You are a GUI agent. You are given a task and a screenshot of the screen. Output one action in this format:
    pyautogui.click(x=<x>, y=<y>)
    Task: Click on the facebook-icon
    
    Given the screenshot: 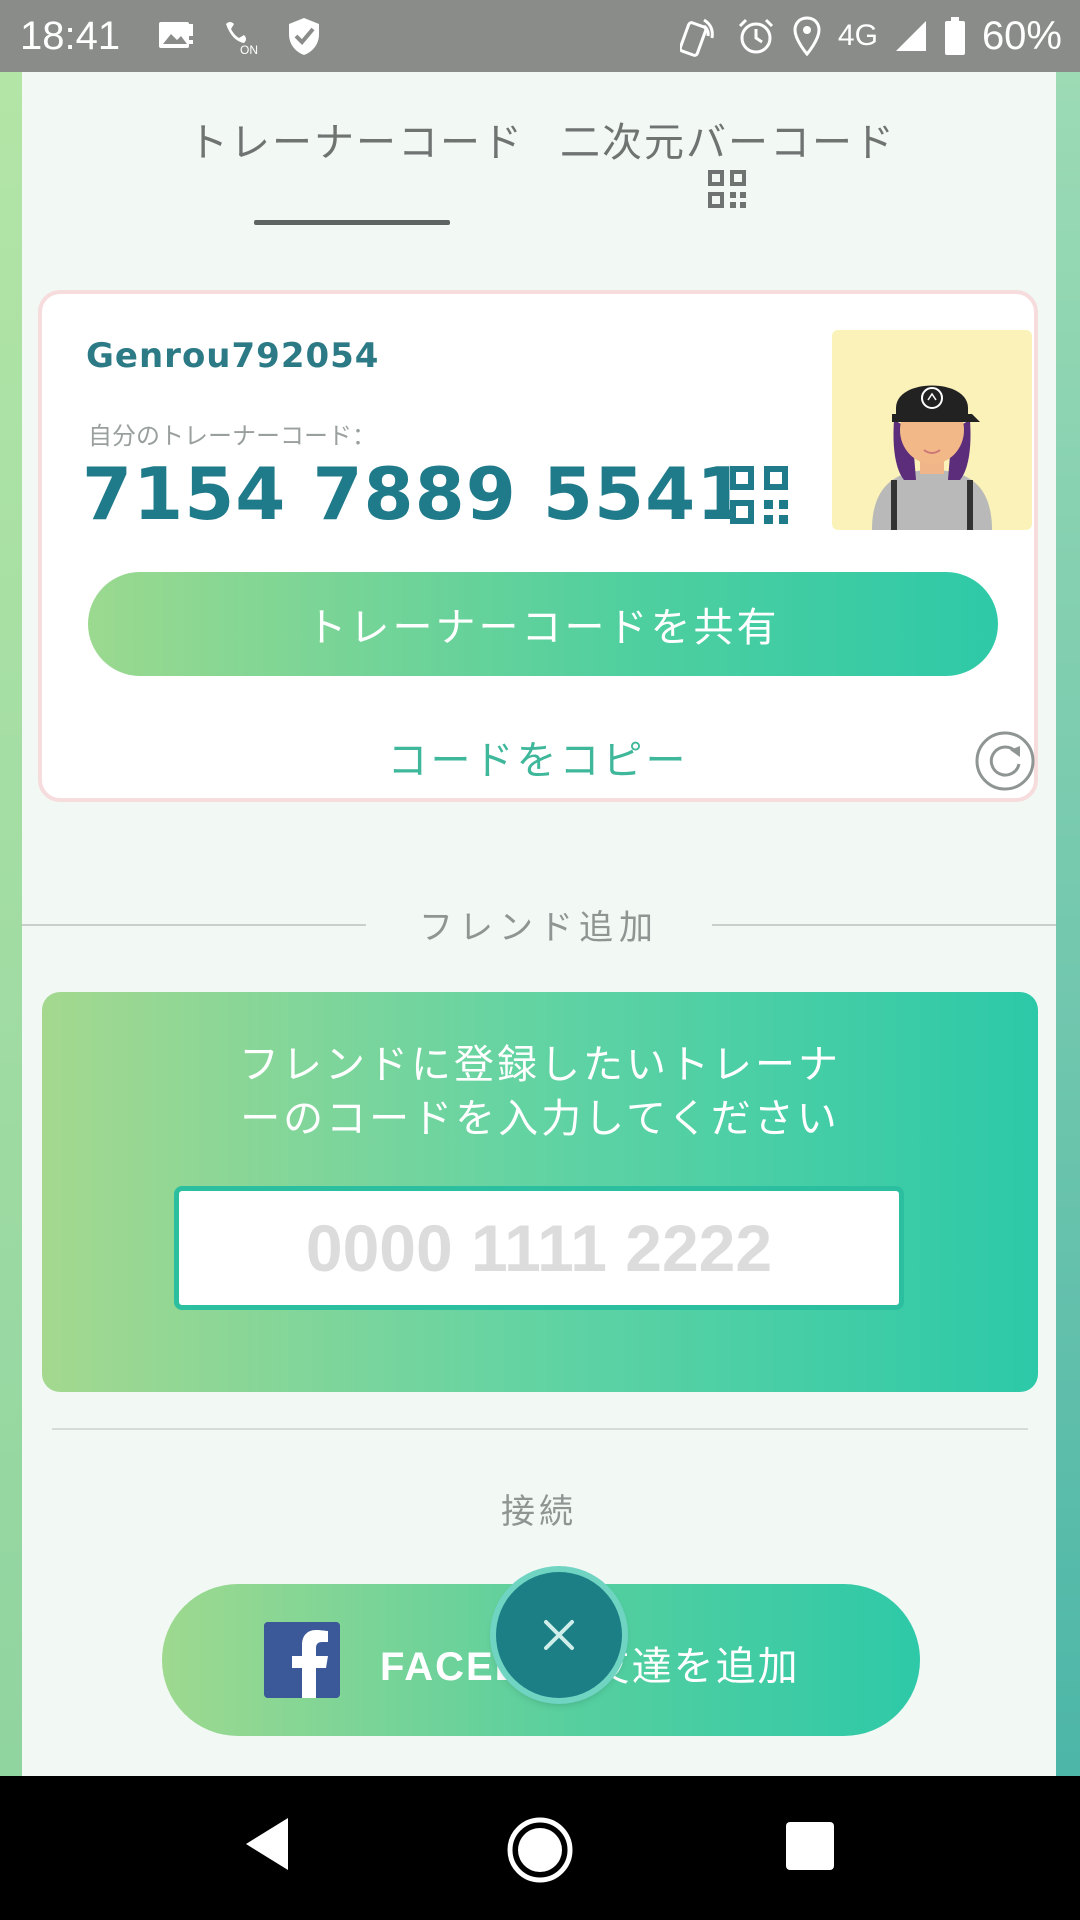 What is the action you would take?
    pyautogui.click(x=302, y=1660)
    